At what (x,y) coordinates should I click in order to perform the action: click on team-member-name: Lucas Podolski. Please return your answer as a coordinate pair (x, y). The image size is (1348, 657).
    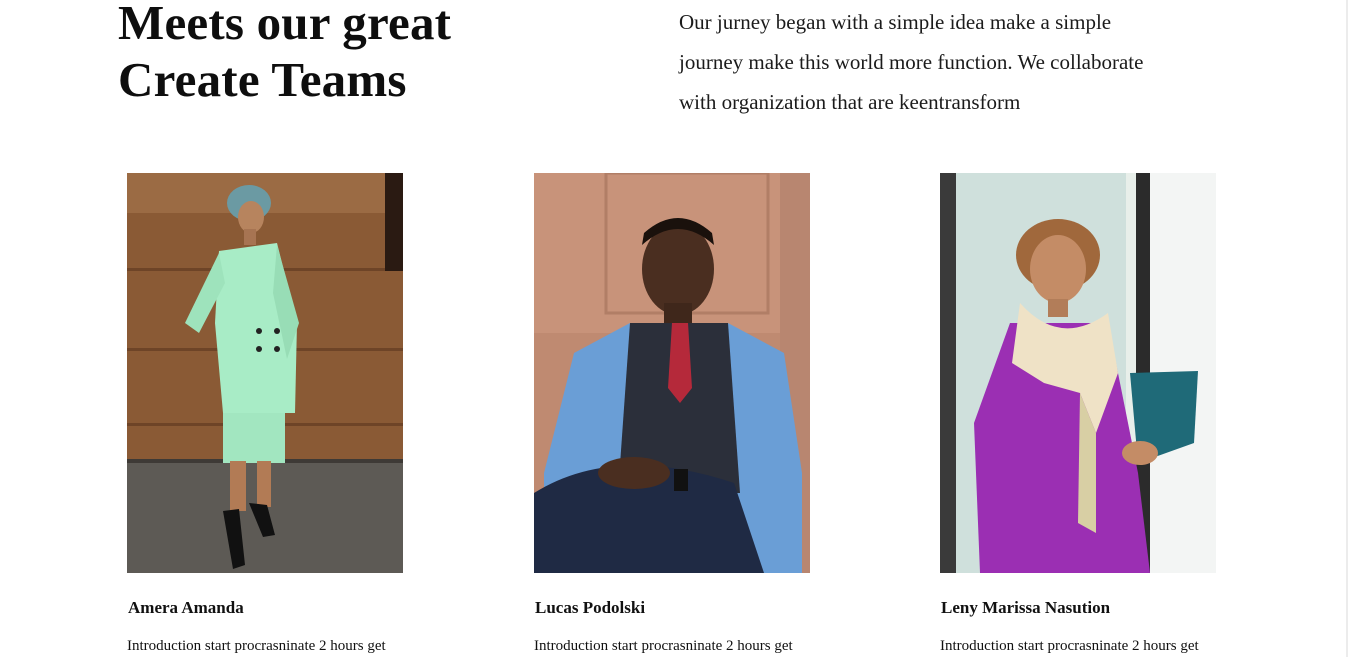
    Looking at the image, I should click on (590, 607).